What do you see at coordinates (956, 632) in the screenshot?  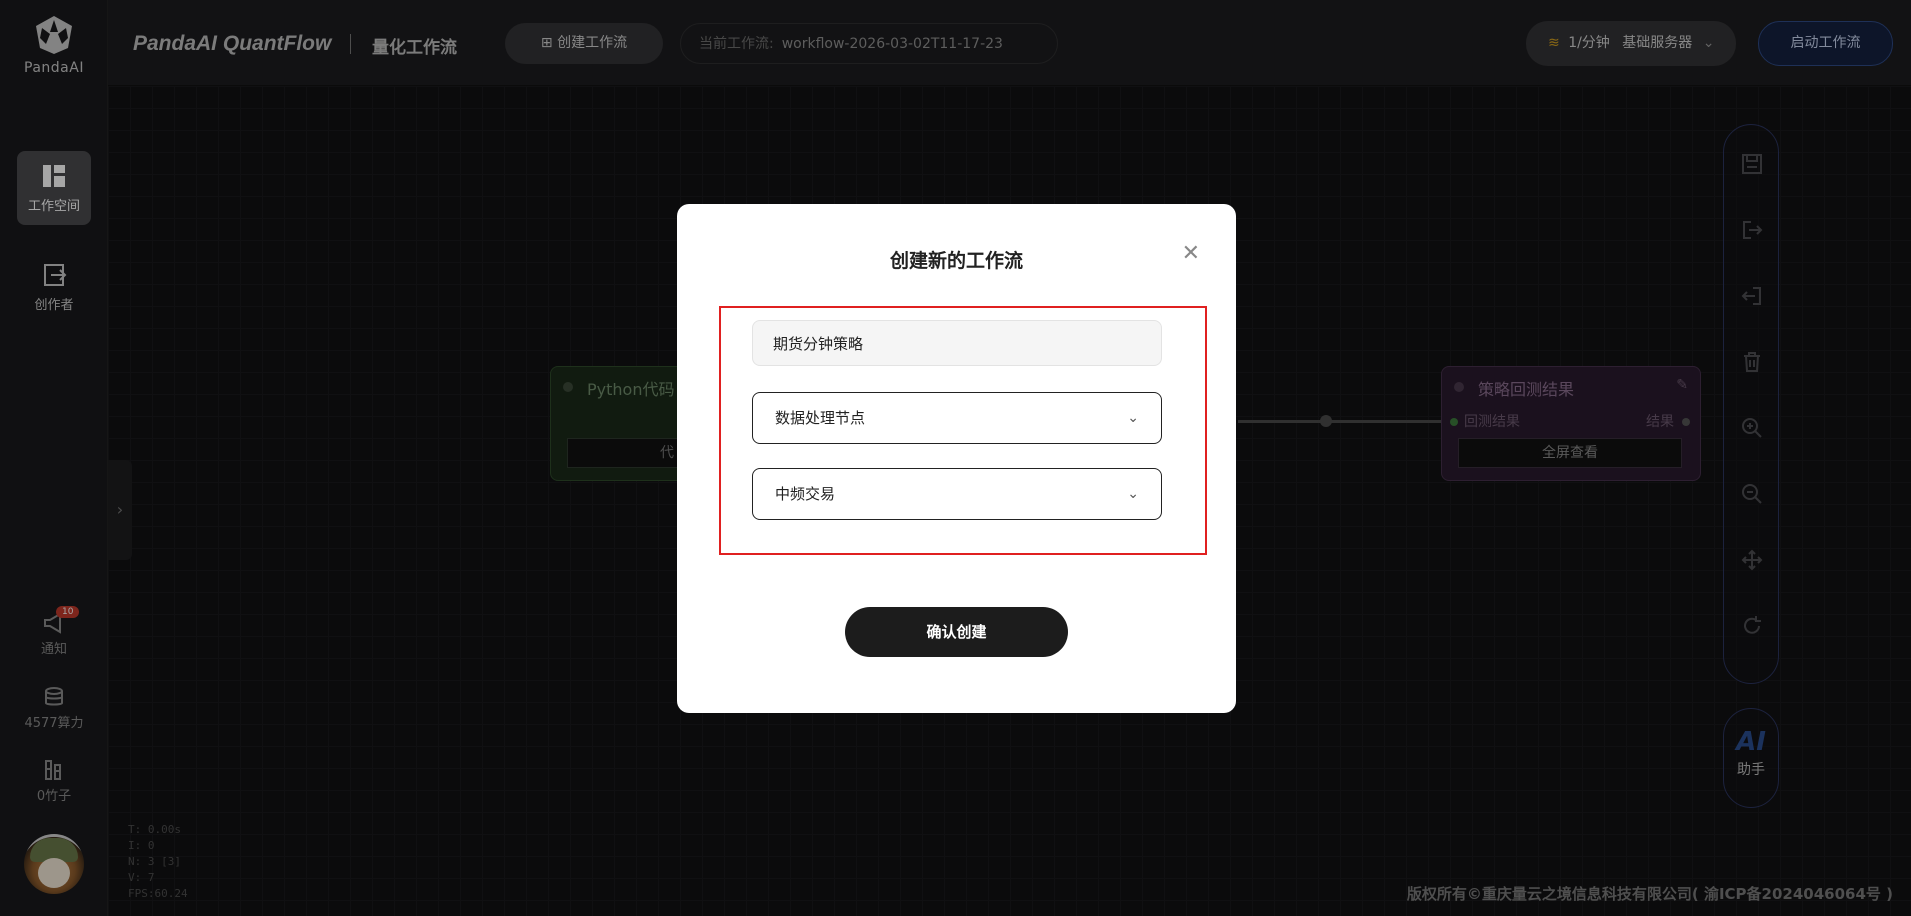 I see `confirm-create-button: 确认创建` at bounding box center [956, 632].